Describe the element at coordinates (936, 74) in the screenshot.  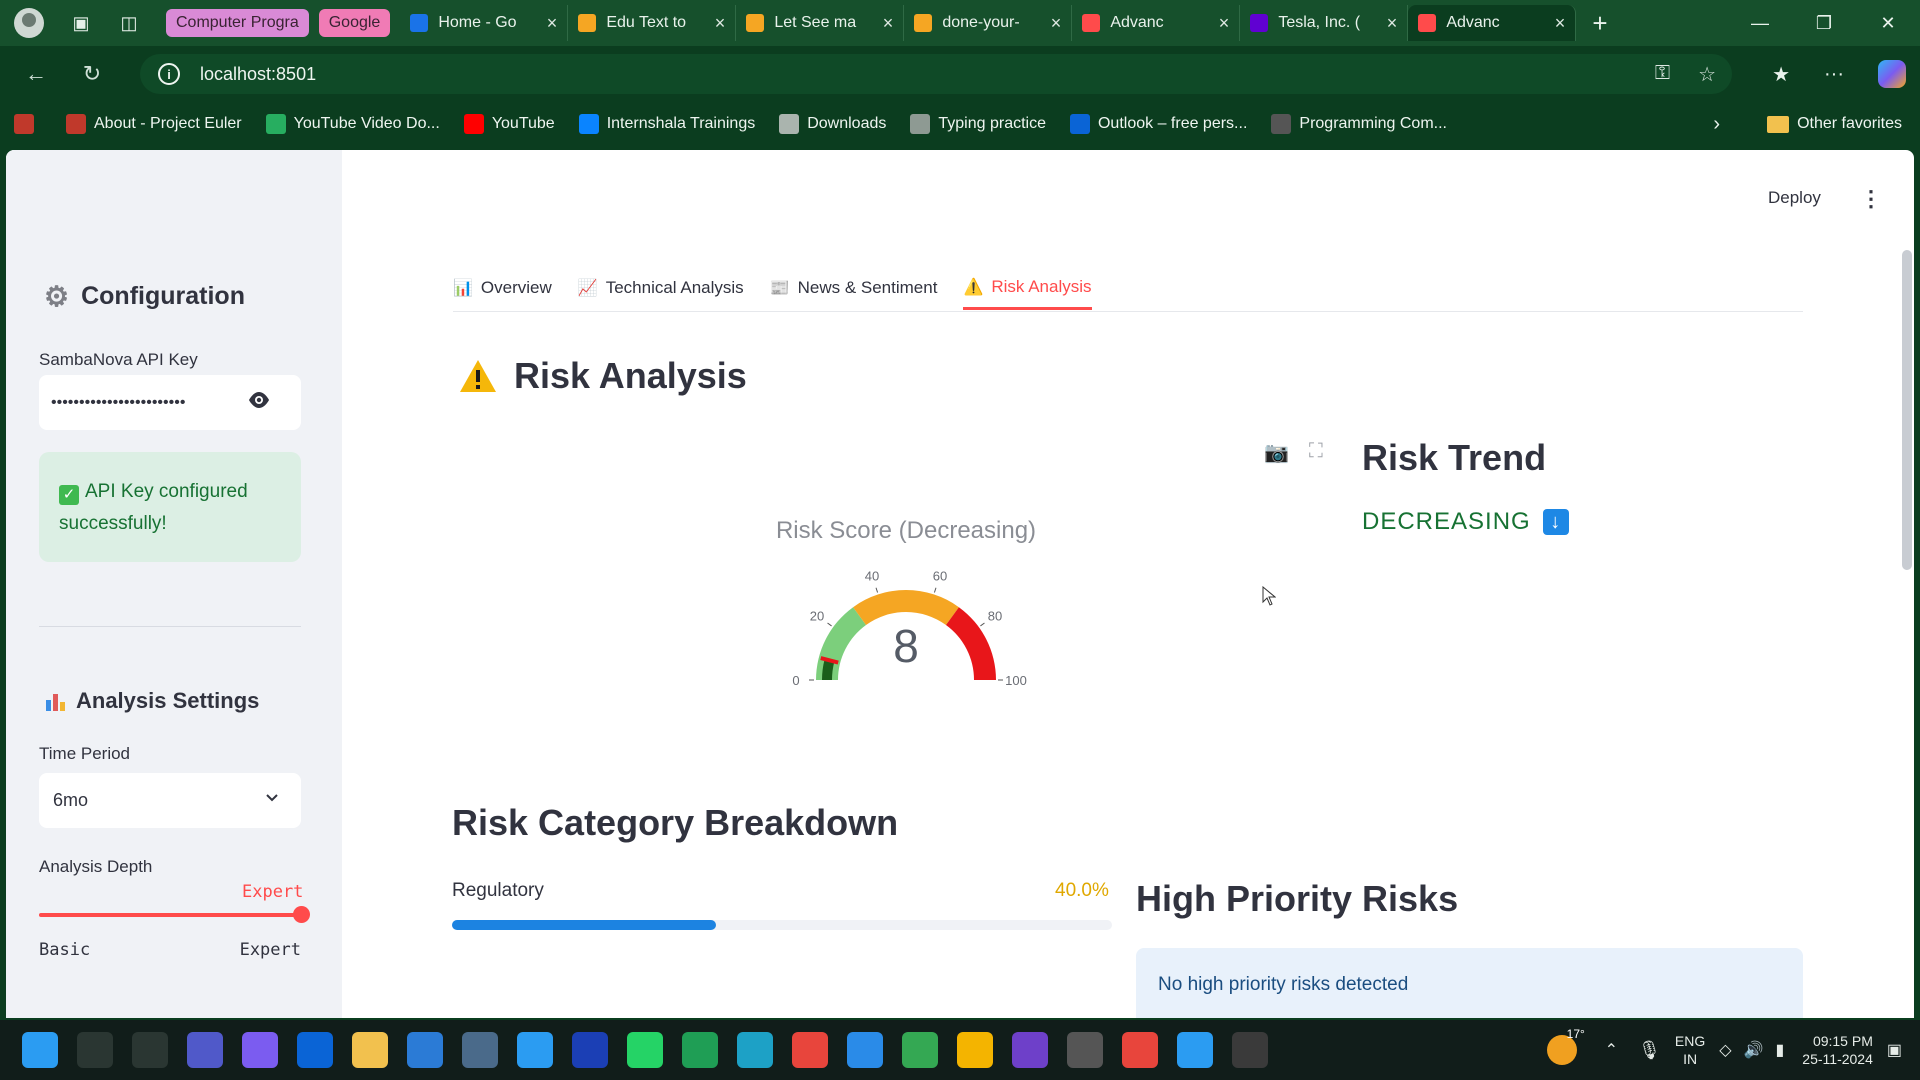
I see `url-field: i localhost:8501 ⚿ ☆` at that location.